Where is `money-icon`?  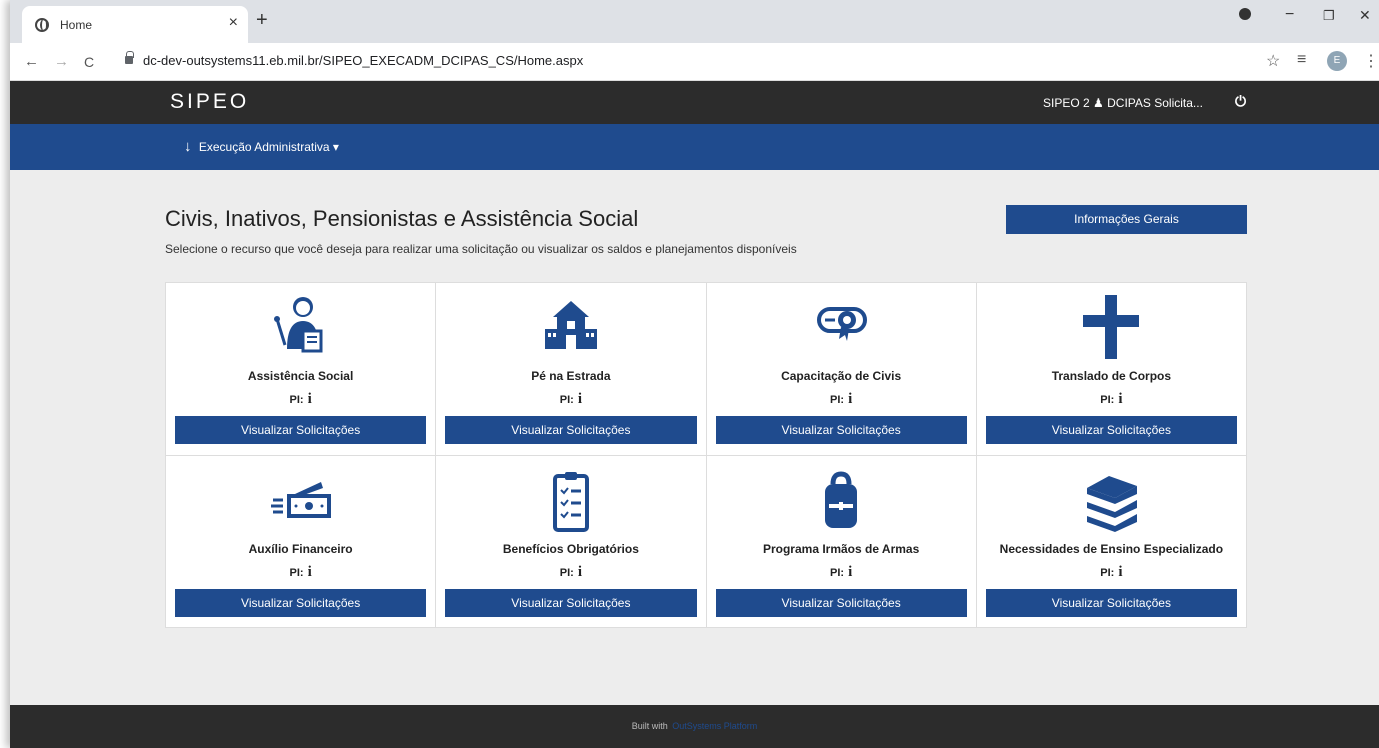
money-icon is located at coordinates (300, 499).